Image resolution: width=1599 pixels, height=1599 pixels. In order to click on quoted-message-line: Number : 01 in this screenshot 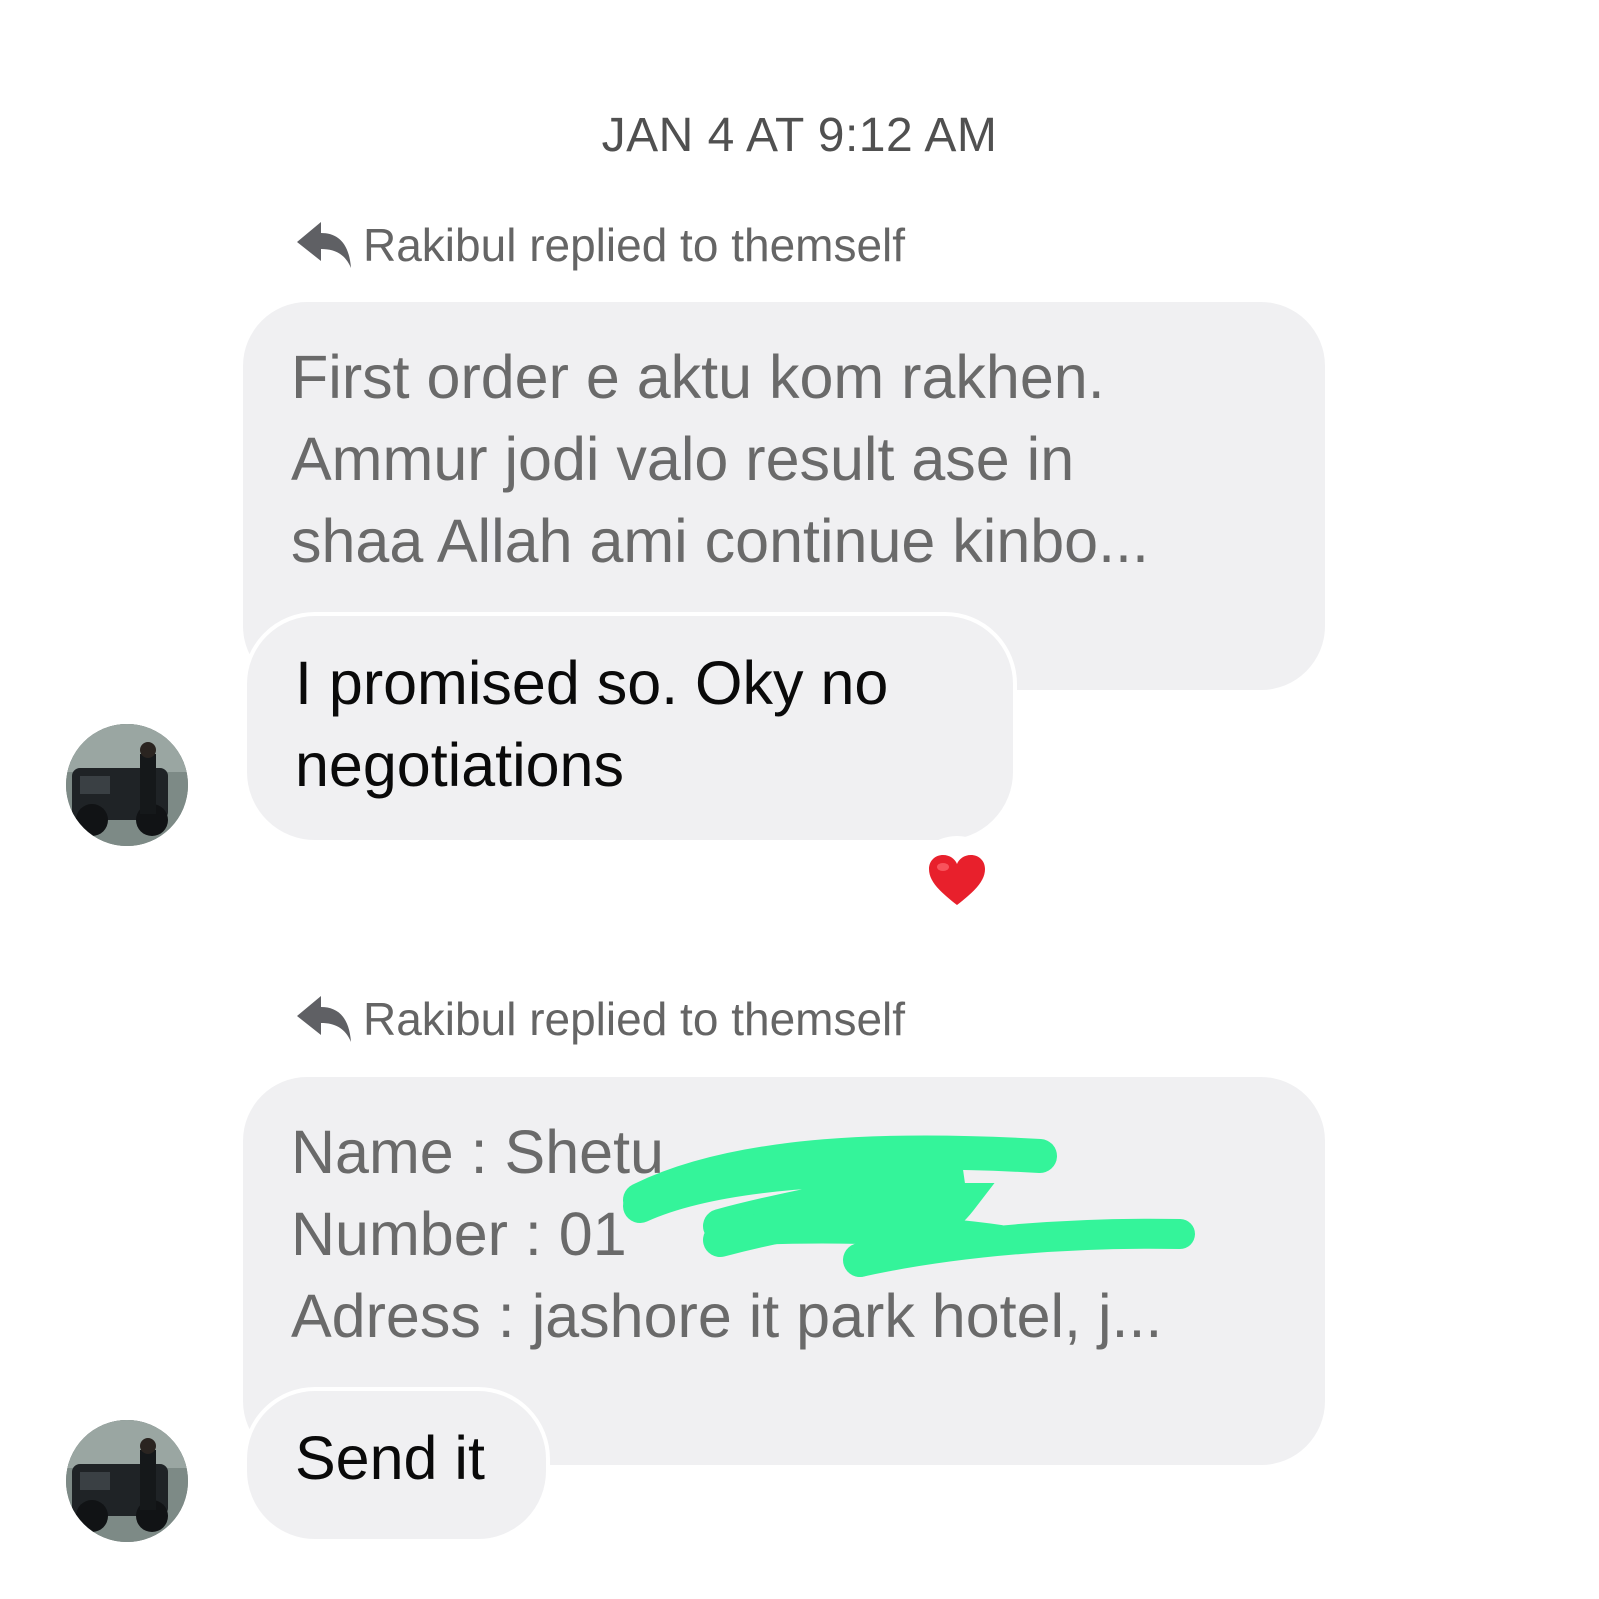, I will do `click(459, 1234)`.